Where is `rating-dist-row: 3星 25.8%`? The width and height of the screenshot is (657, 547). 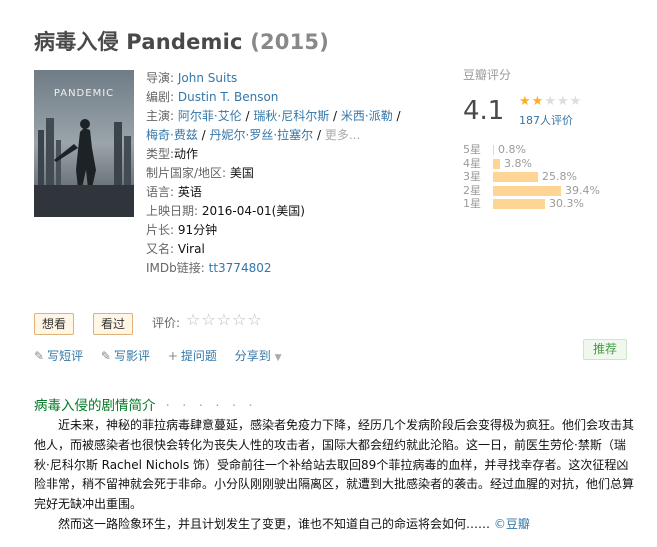 rating-dist-row: 3星 25.8% is located at coordinates (553, 177).